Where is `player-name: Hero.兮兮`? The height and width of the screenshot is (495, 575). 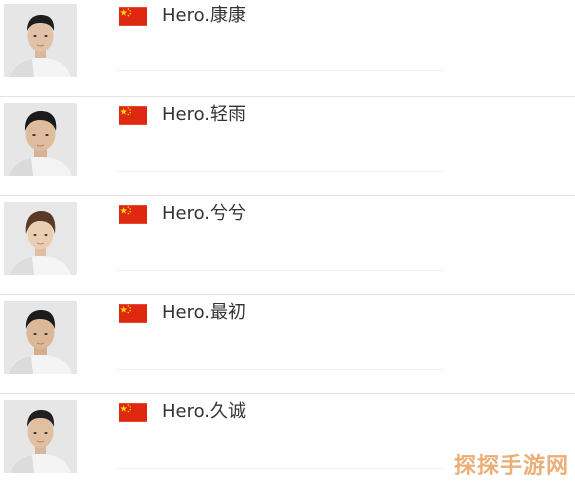
player-name: Hero.兮兮 is located at coordinates (204, 214).